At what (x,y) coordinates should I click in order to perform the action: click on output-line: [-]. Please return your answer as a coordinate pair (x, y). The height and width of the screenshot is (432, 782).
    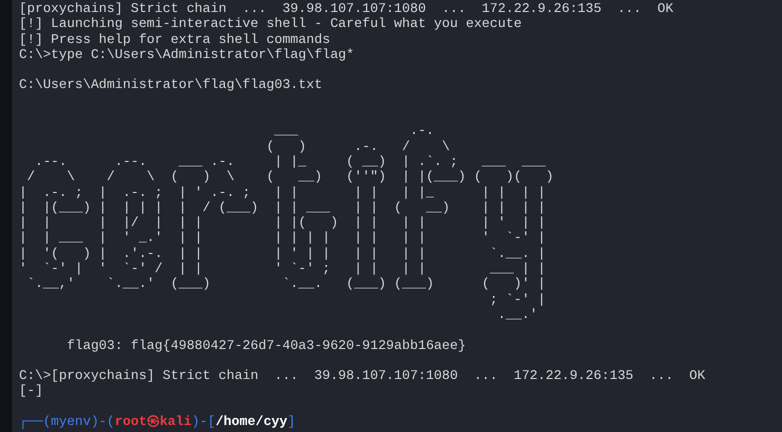
    Looking at the image, I should click on (31, 391).